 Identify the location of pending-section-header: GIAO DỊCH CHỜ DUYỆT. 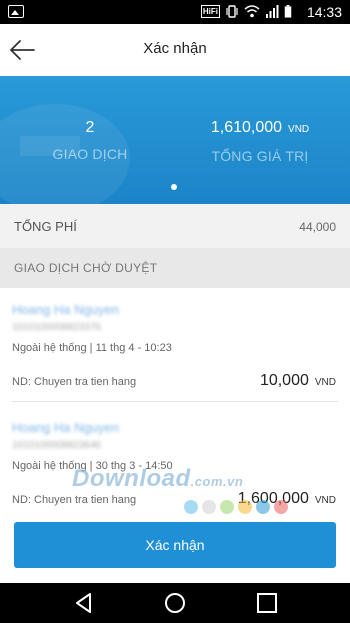
(175, 268).